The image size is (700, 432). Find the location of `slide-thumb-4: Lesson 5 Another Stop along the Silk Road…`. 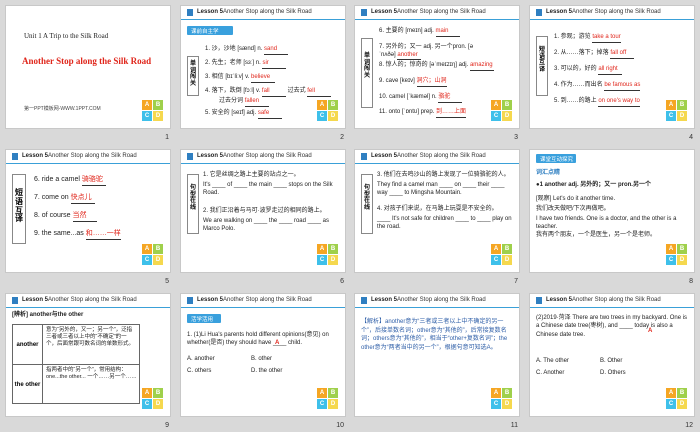

slide-thumb-4: Lesson 5 Another Stop along the Silk Road… is located at coordinates (612, 72).